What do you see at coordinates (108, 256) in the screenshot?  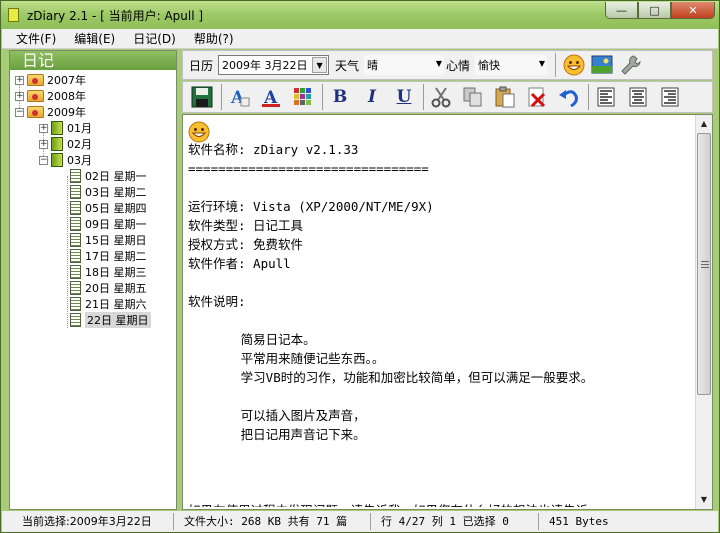 I see `tree-day-item: 17日 星期二` at bounding box center [108, 256].